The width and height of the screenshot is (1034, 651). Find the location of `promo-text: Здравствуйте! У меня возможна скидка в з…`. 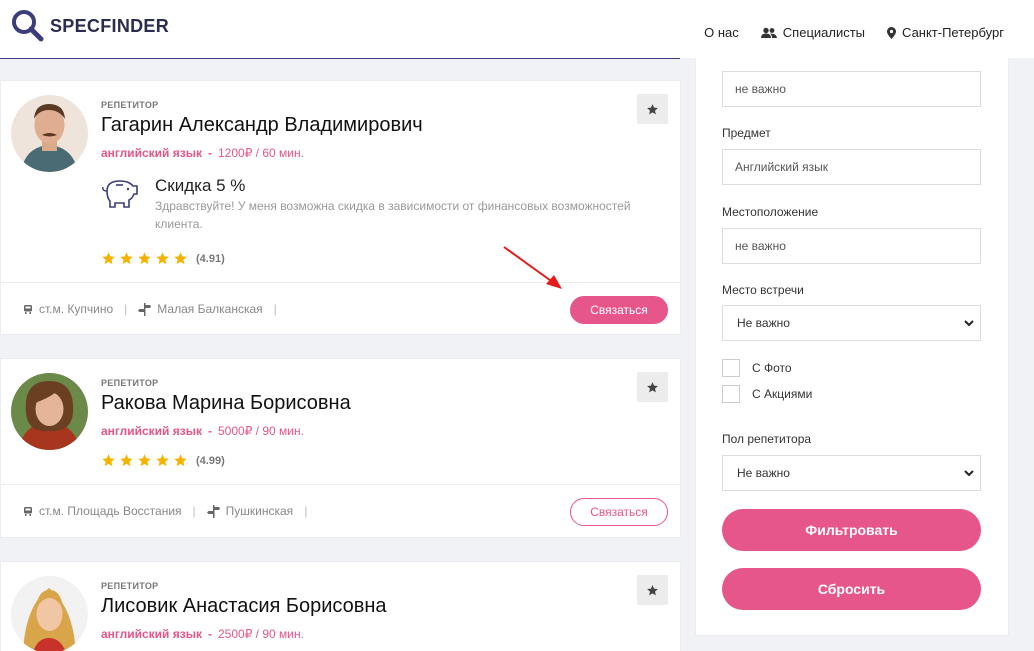

promo-text: Здравствуйте! У меня возможна скидка в з… is located at coordinates (393, 215).